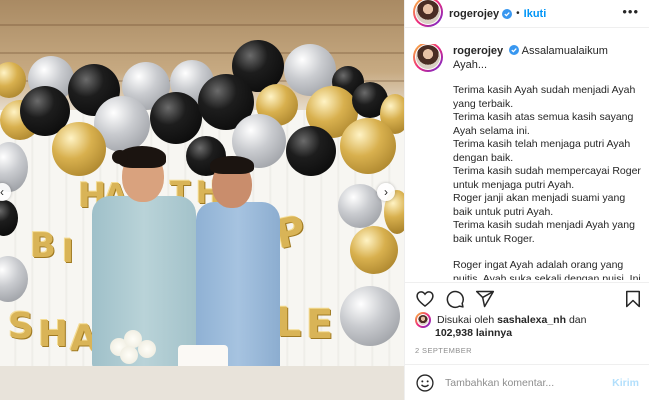  I want to click on heart-icon, so click(425, 299).